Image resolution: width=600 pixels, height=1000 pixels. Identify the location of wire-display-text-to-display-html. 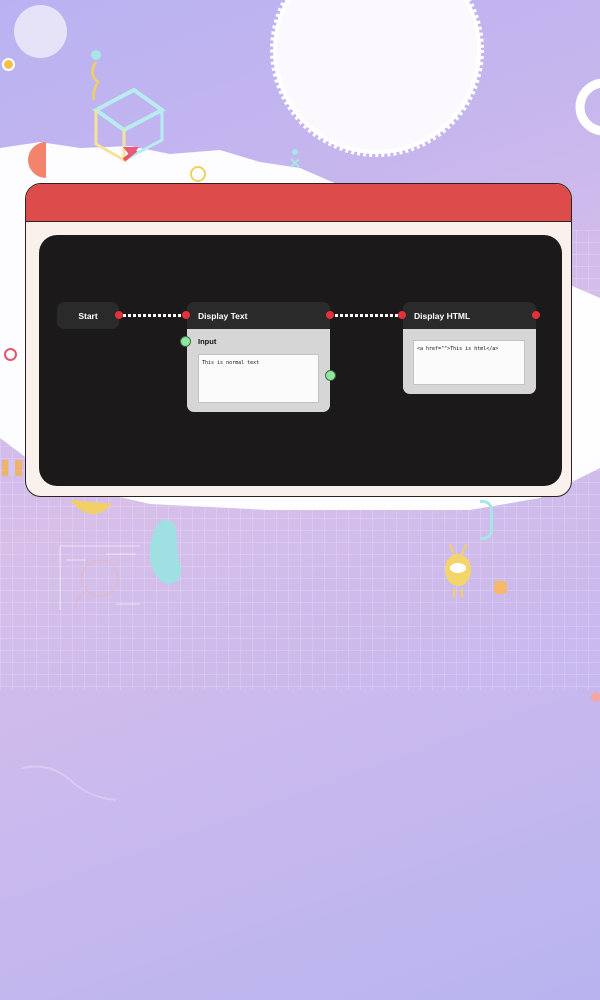
(368, 315).